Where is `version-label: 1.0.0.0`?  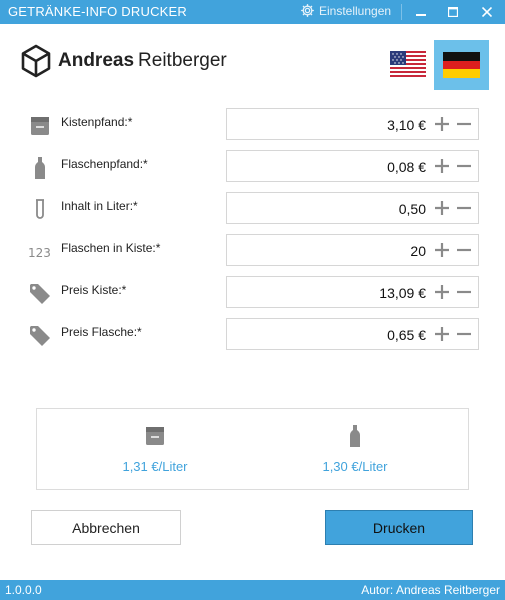
version-label: 1.0.0.0 is located at coordinates (23, 590).